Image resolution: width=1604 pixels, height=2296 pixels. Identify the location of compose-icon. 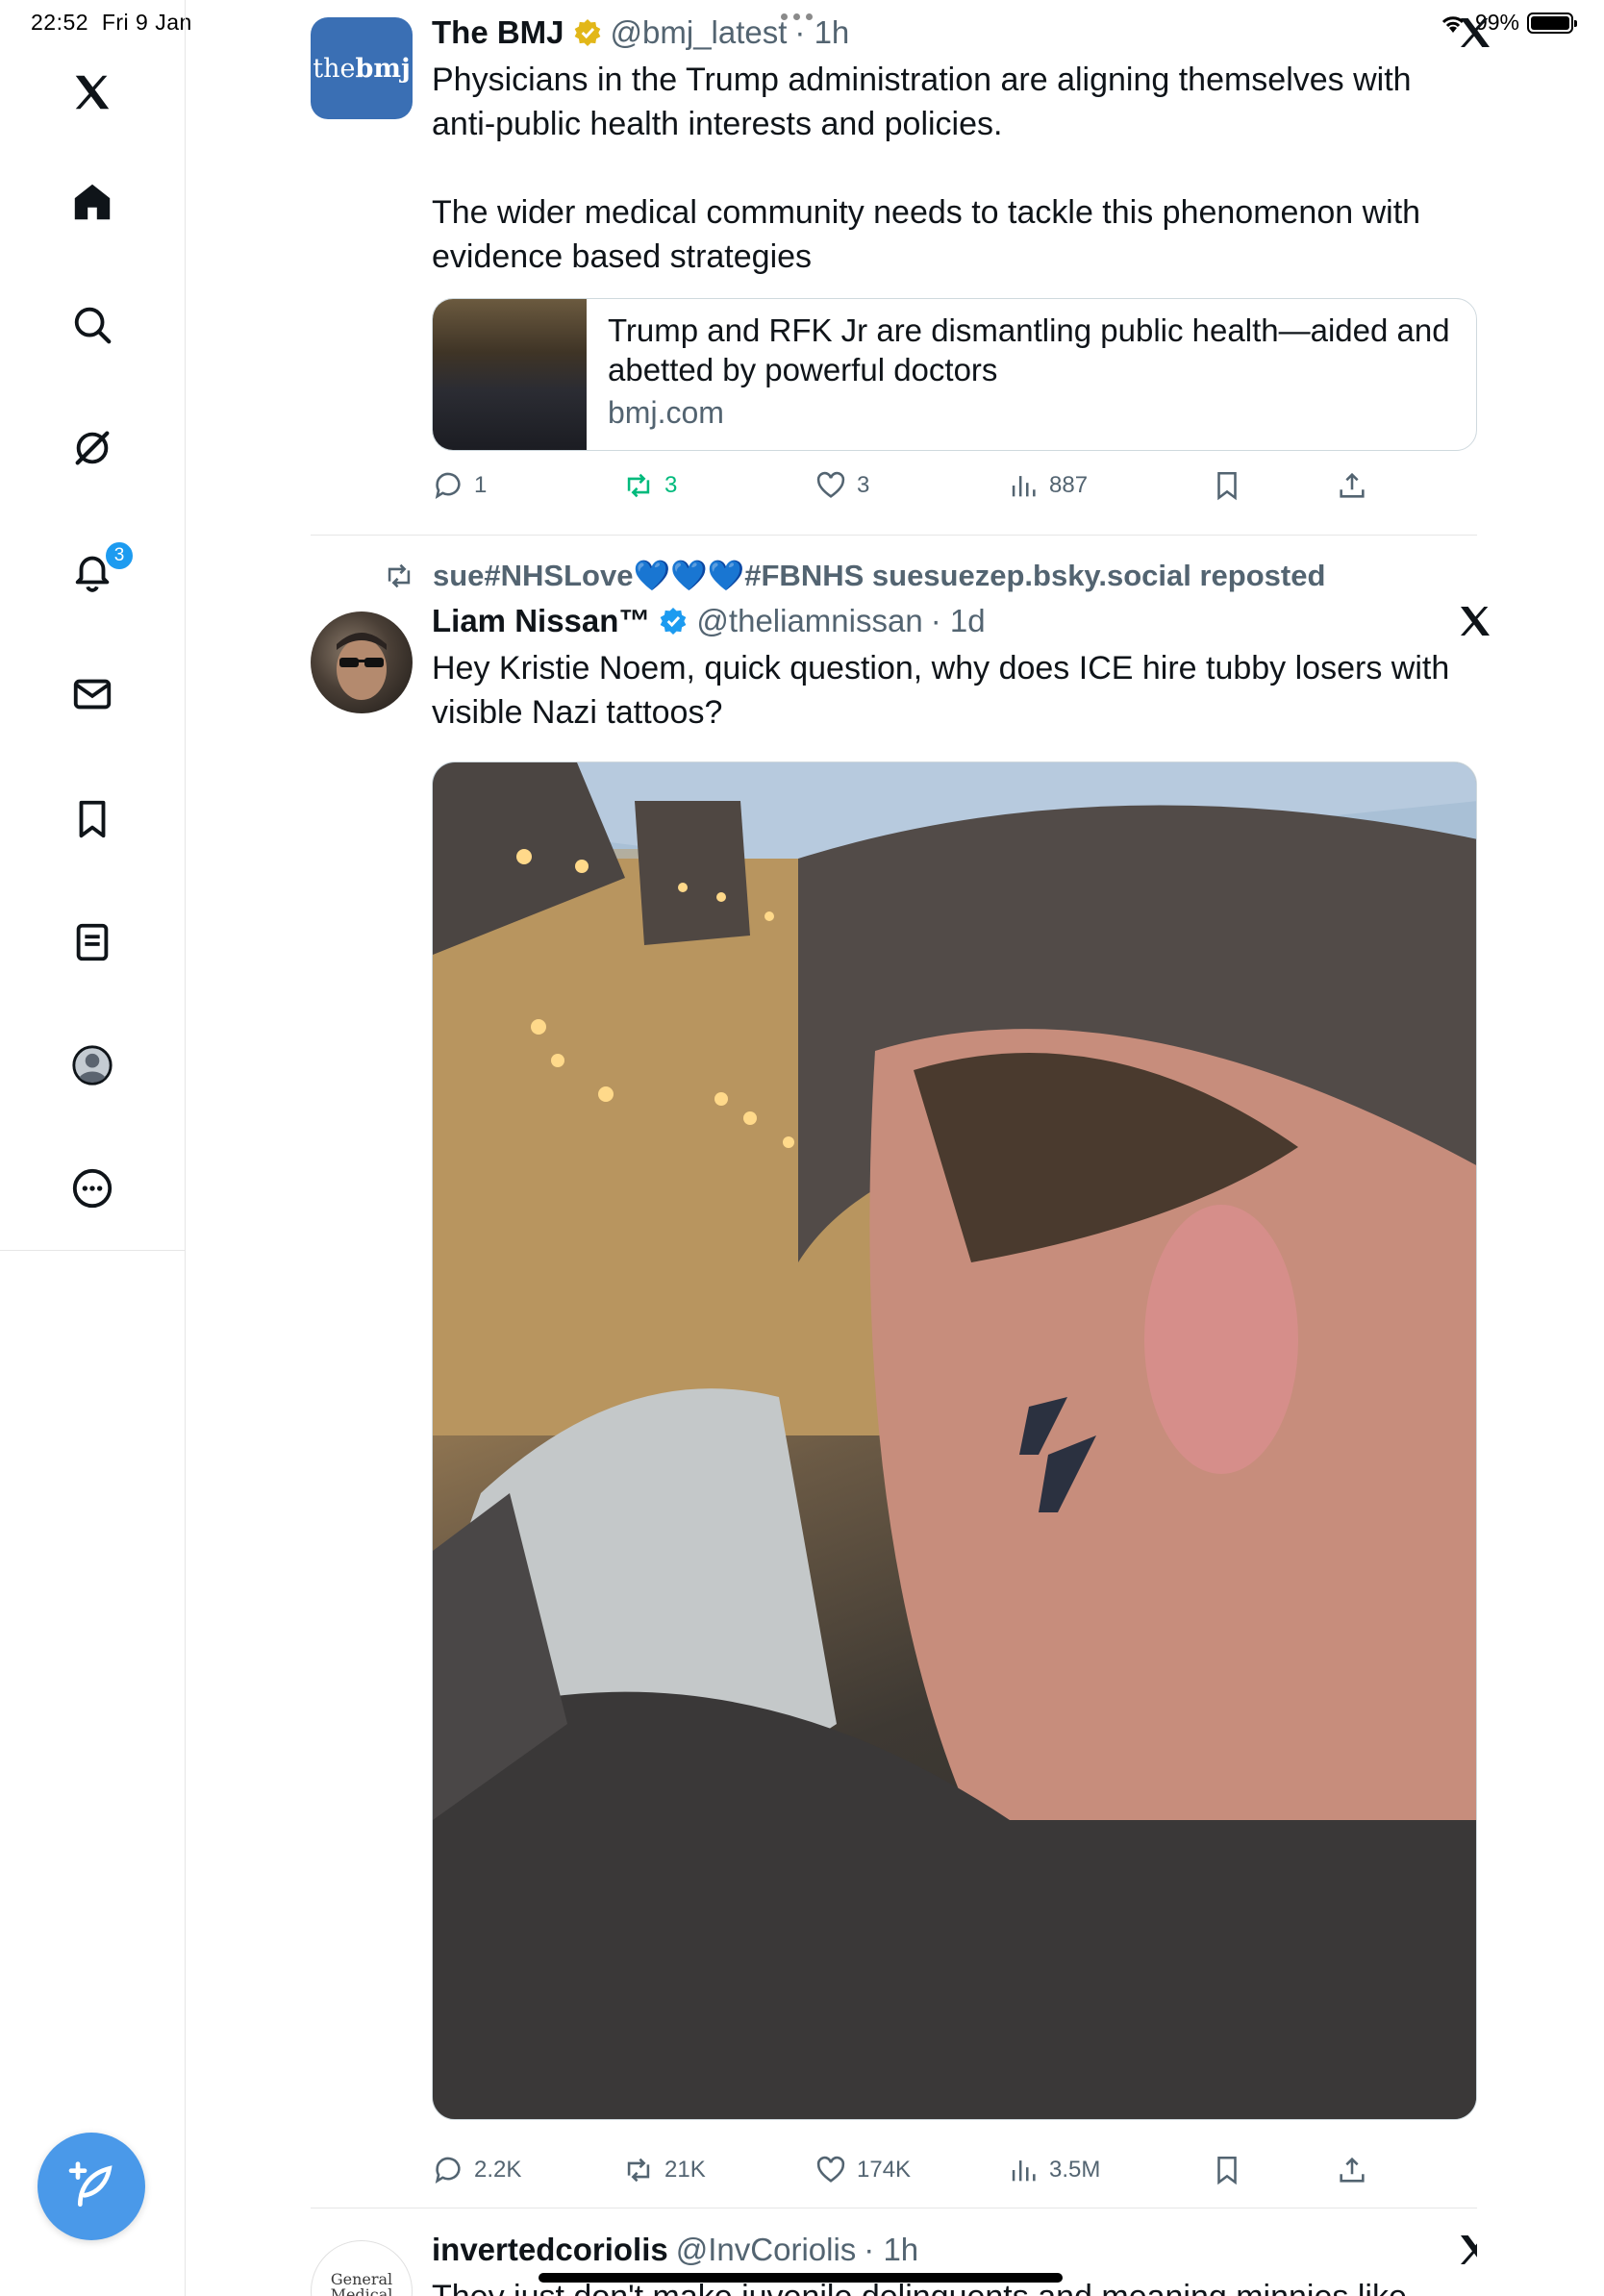
(90, 2184).